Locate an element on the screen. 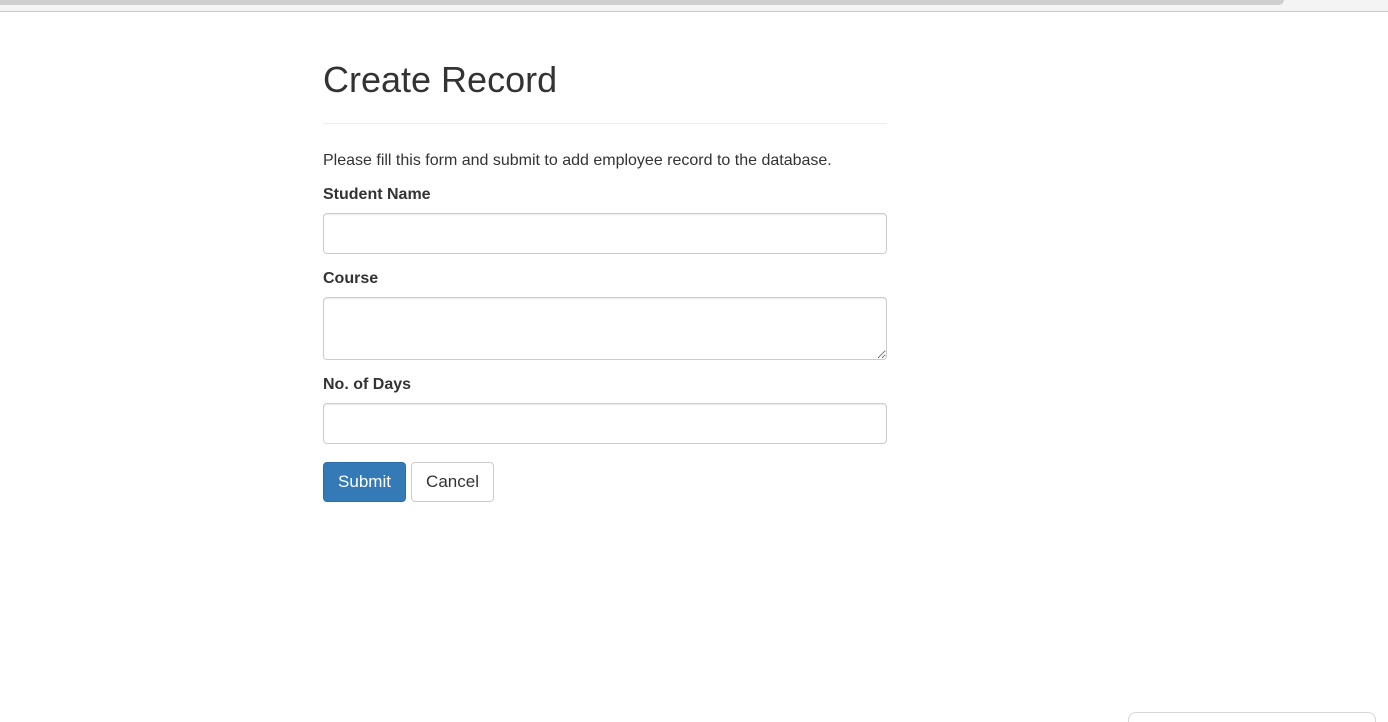 The height and width of the screenshot is (722, 1388). submit-button: Submit is located at coordinates (364, 482).